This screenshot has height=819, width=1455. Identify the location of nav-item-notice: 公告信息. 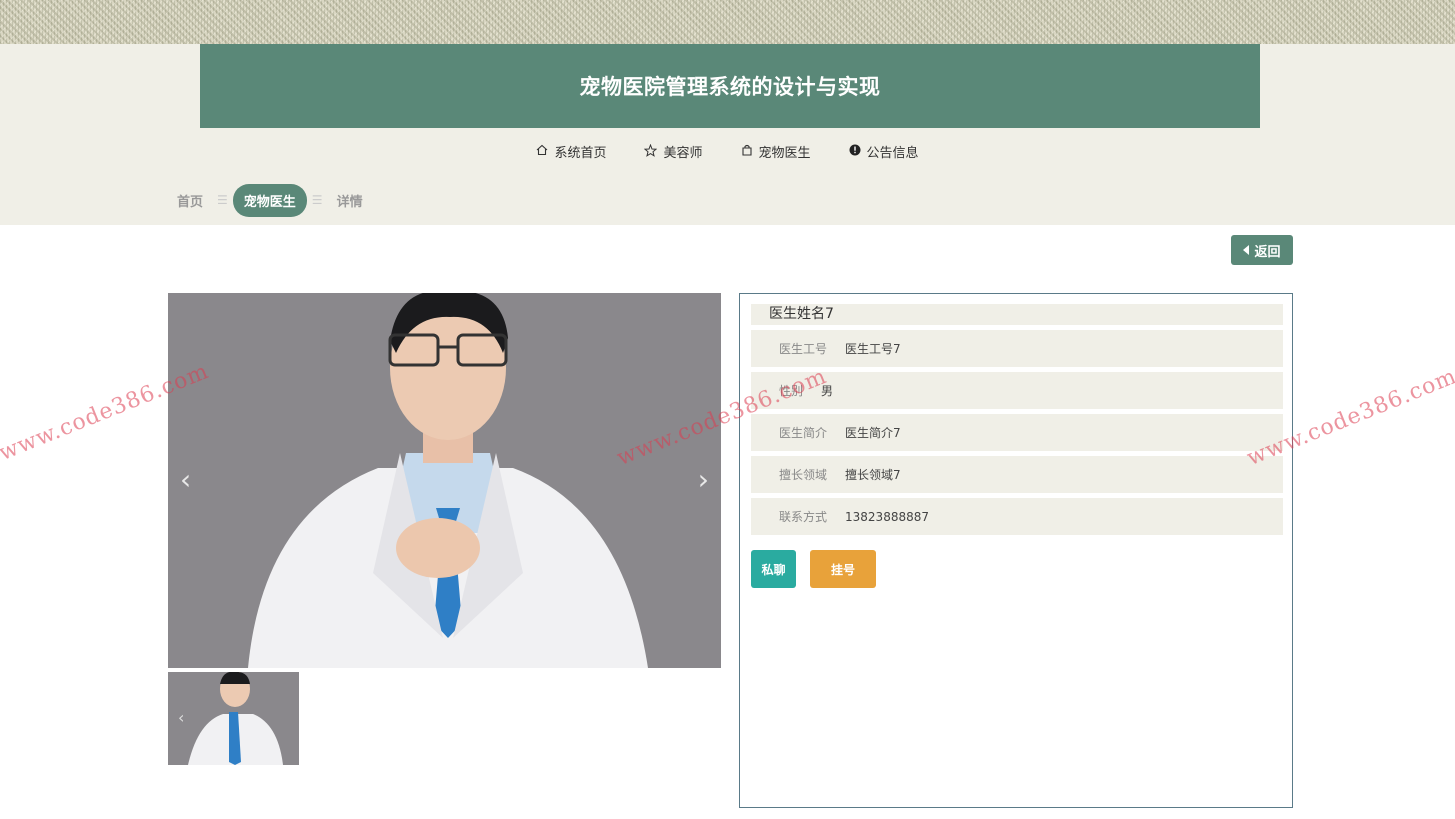
(884, 151).